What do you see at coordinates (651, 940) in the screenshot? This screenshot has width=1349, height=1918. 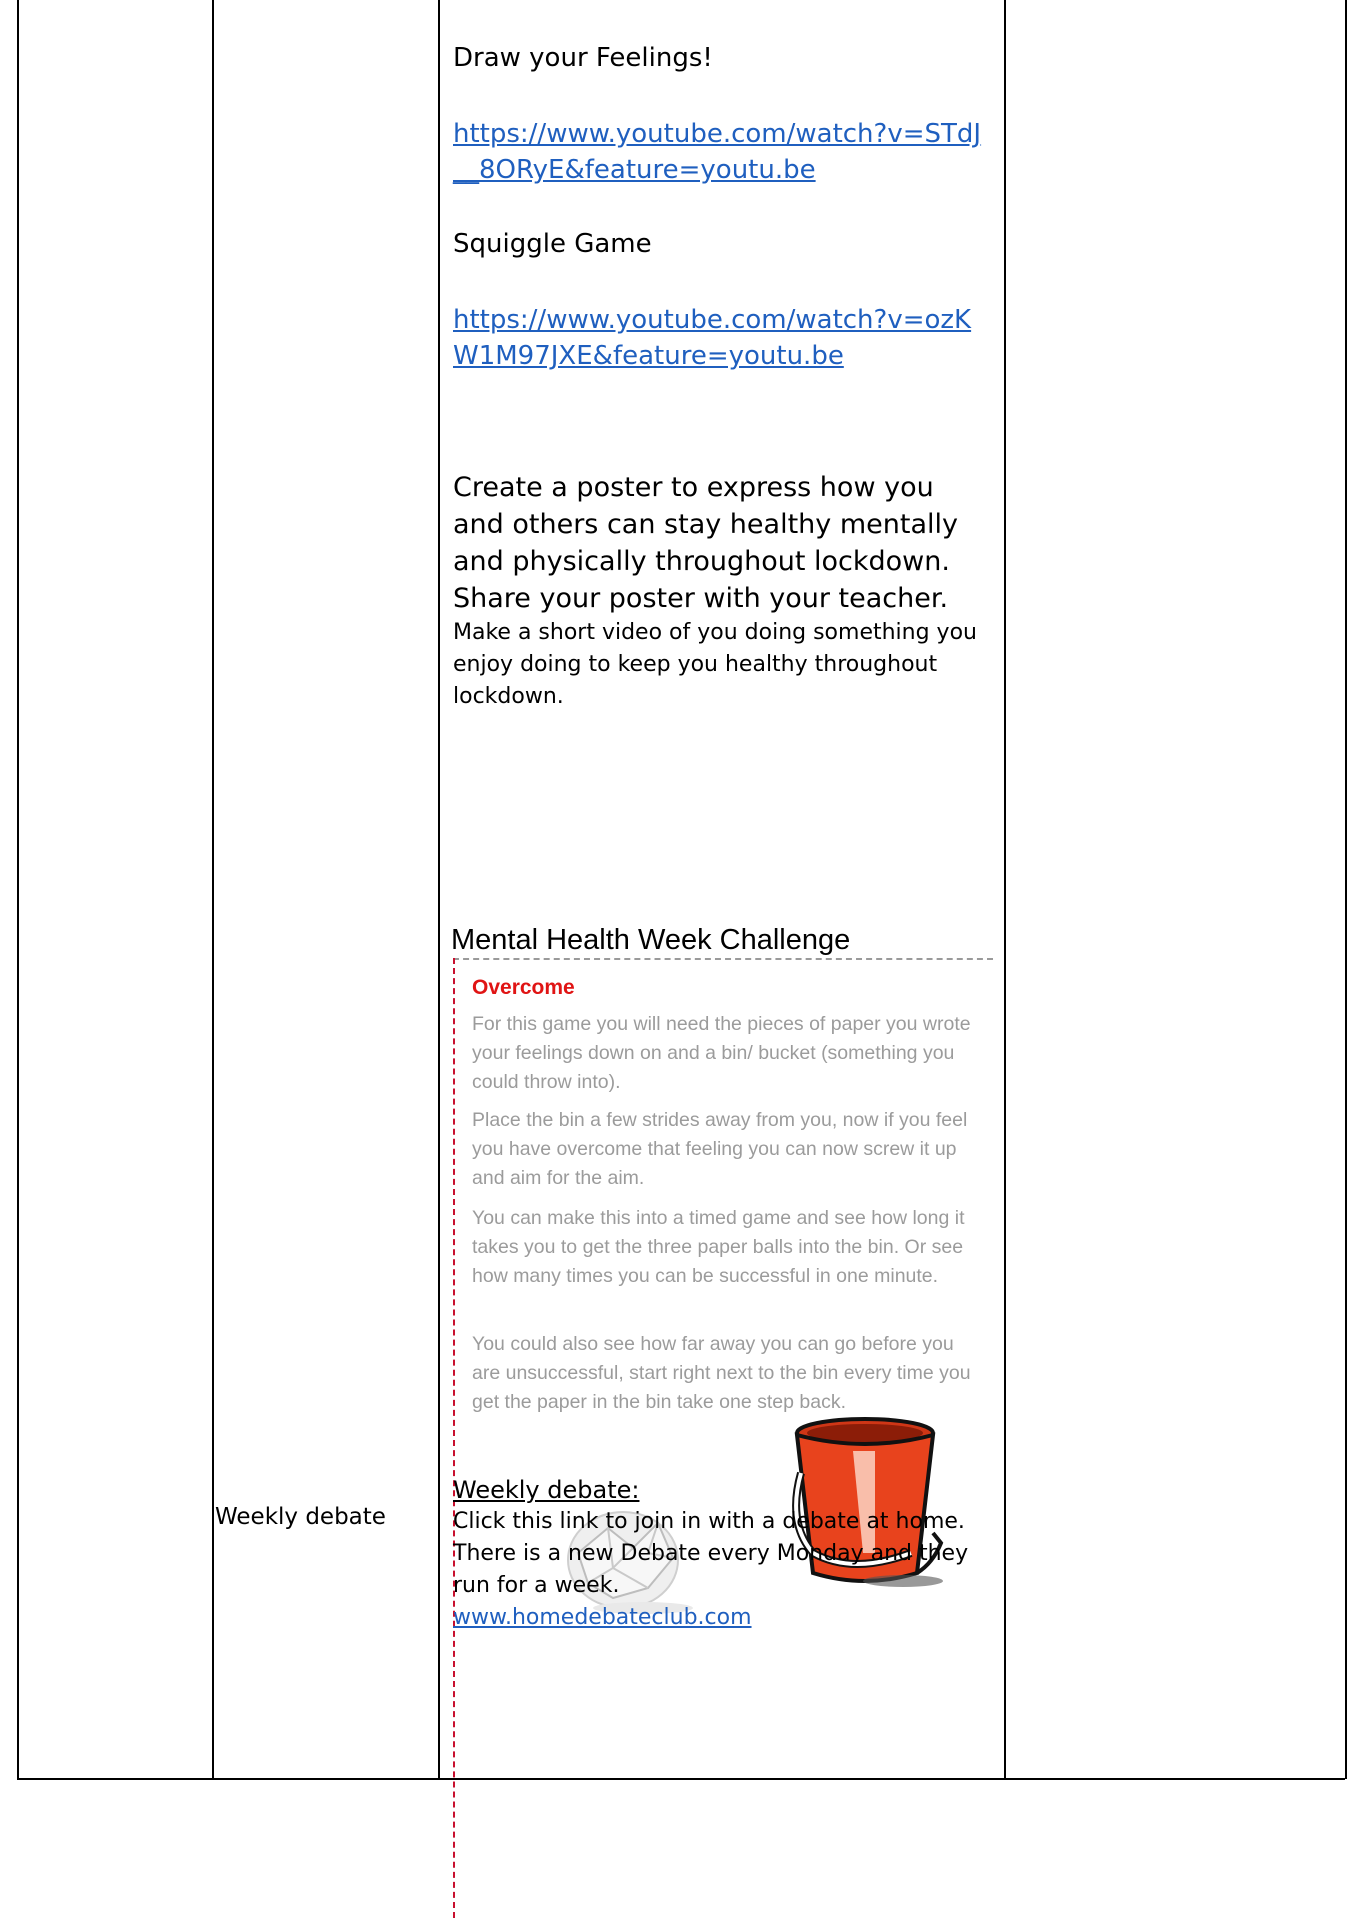 I see `challenge-title: Mental Health Week Challenge` at bounding box center [651, 940].